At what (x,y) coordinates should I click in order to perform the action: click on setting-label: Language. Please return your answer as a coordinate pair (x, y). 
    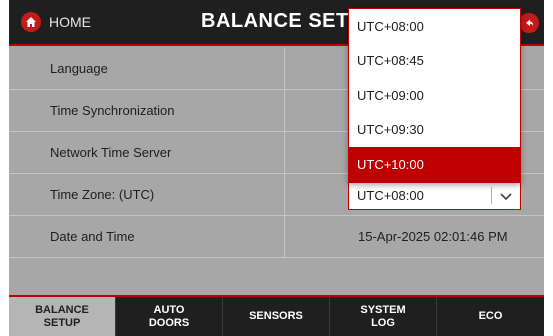
    Looking at the image, I should click on (79, 68).